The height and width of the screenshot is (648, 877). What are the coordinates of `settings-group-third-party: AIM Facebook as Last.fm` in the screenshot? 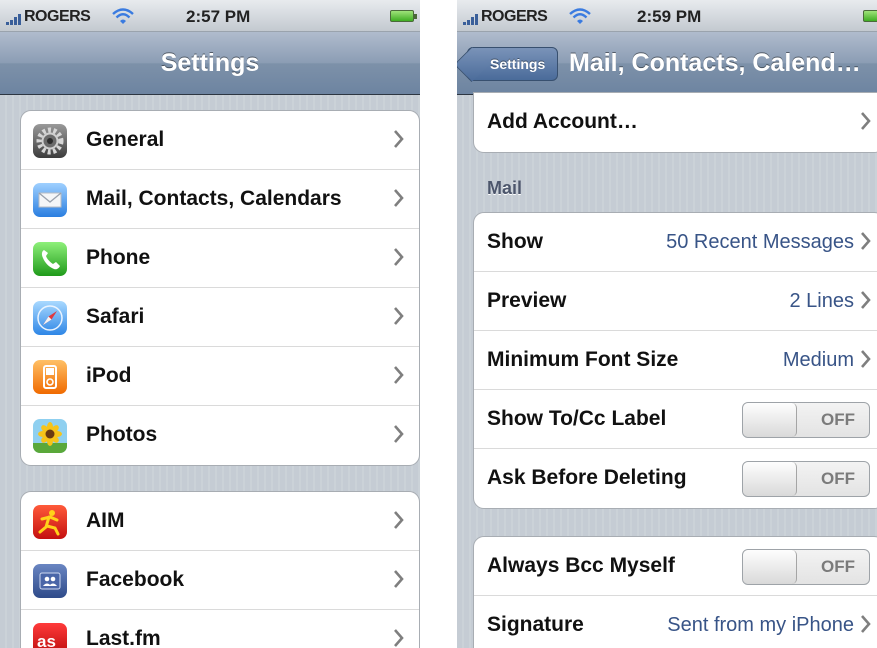 It's located at (220, 569).